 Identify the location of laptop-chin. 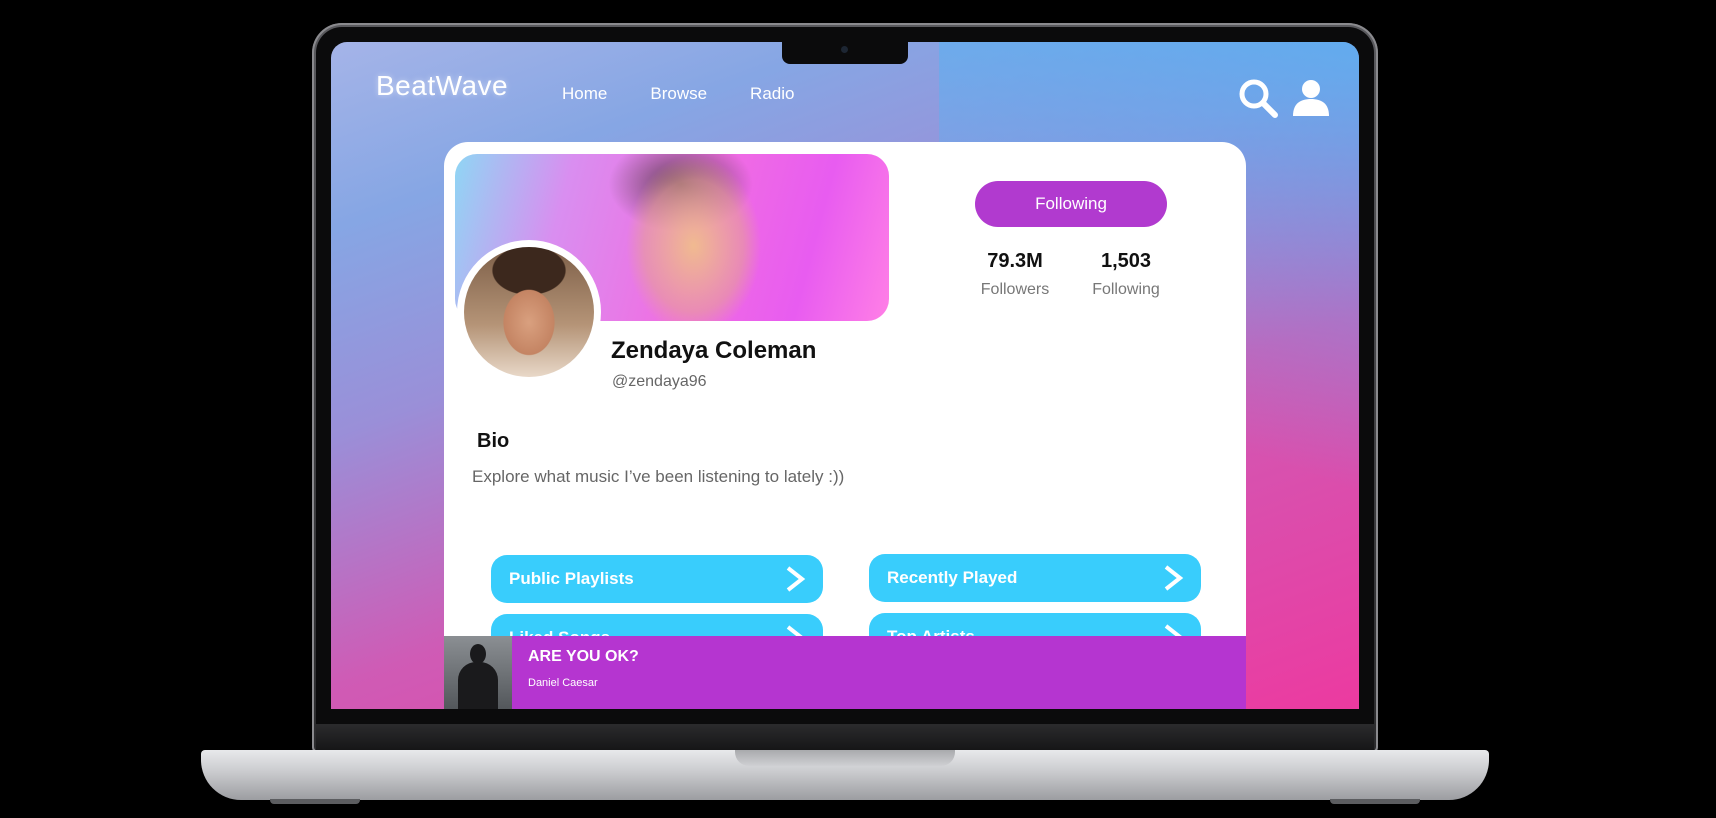
(845, 737).